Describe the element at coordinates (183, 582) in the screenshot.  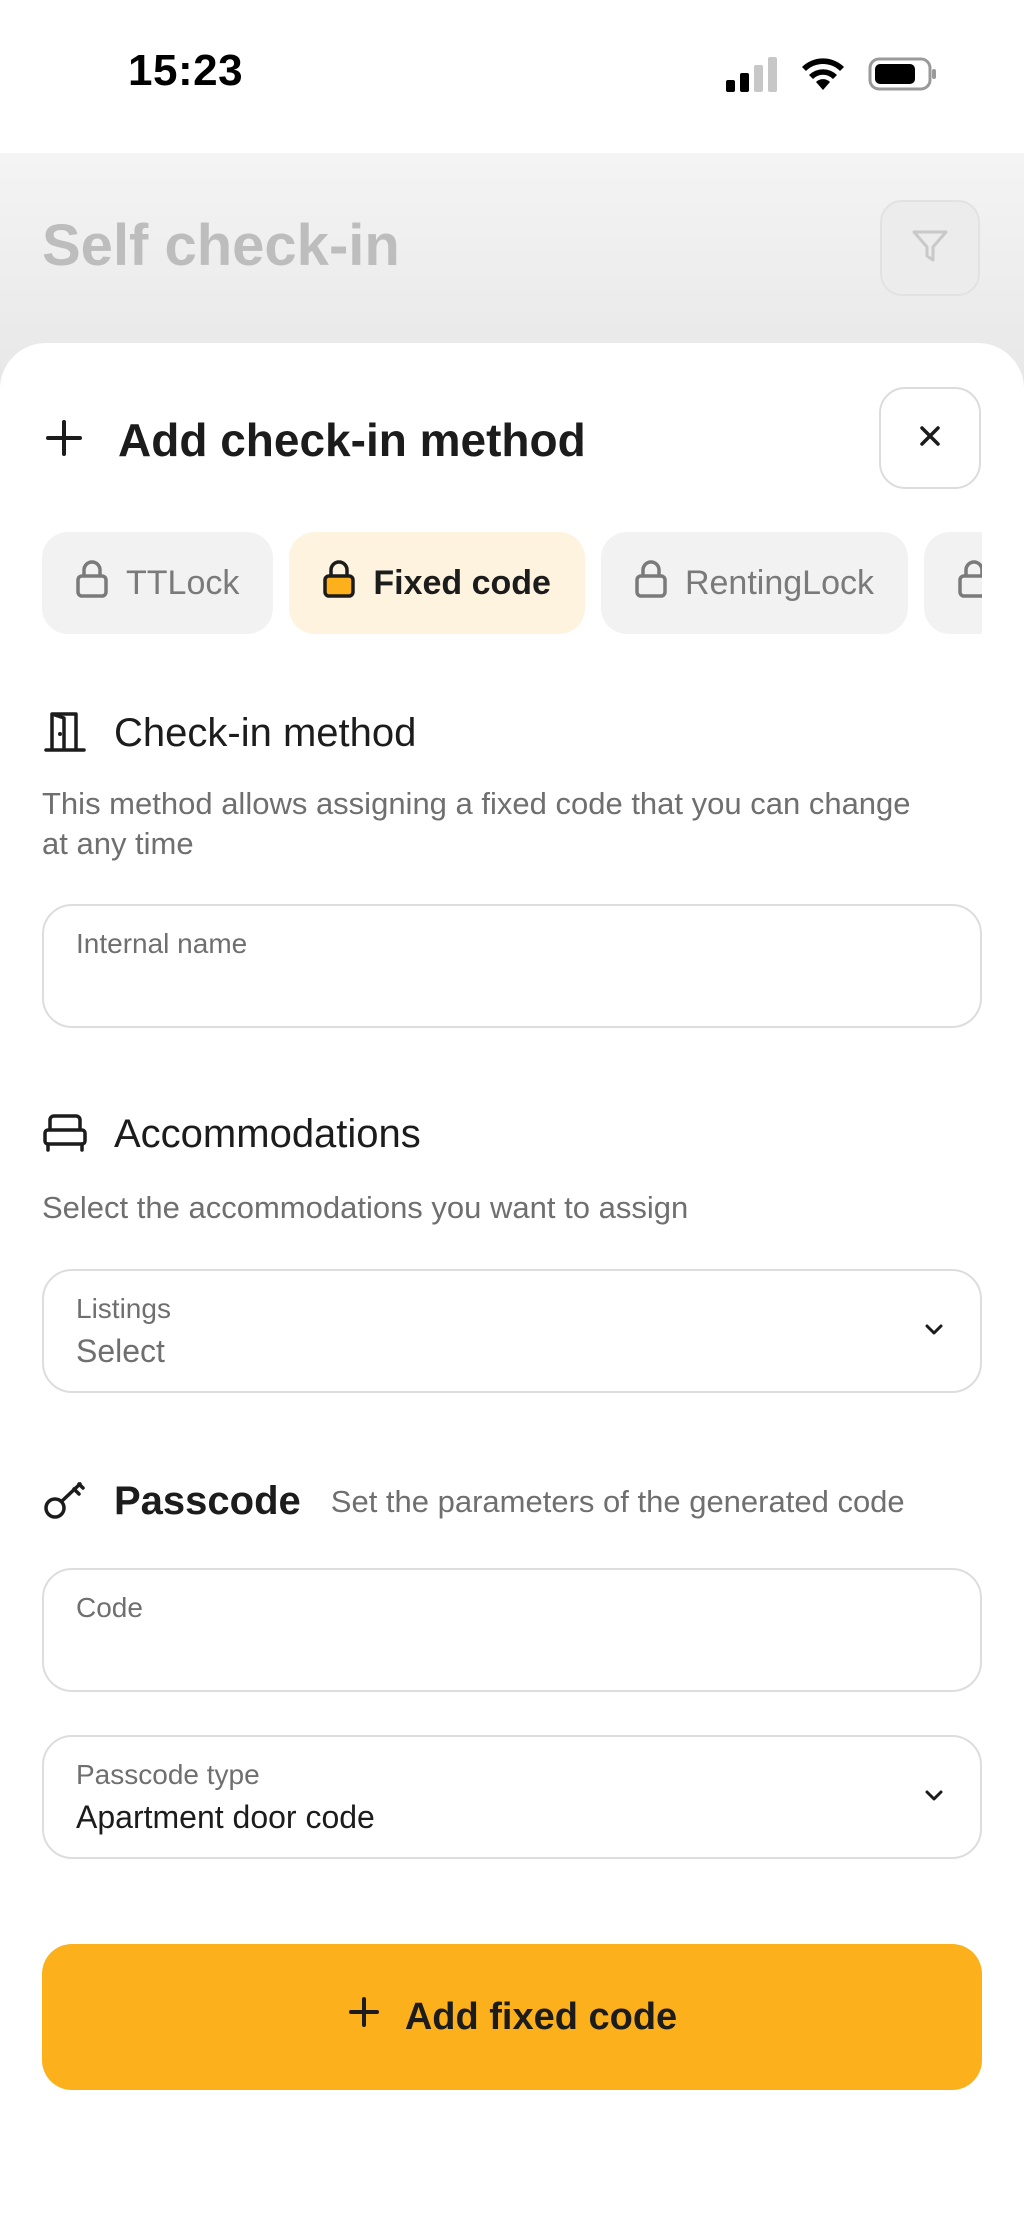
I see `tab-label: TTLock` at that location.